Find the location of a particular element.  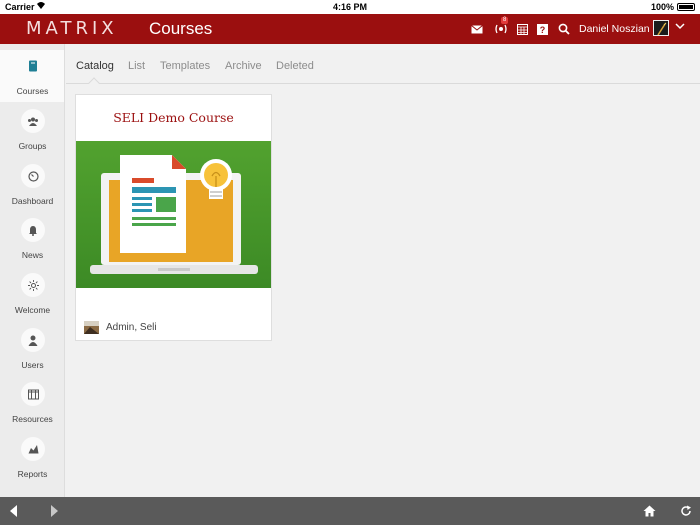

sidebar-item-courses: Courses is located at coordinates (32, 76).